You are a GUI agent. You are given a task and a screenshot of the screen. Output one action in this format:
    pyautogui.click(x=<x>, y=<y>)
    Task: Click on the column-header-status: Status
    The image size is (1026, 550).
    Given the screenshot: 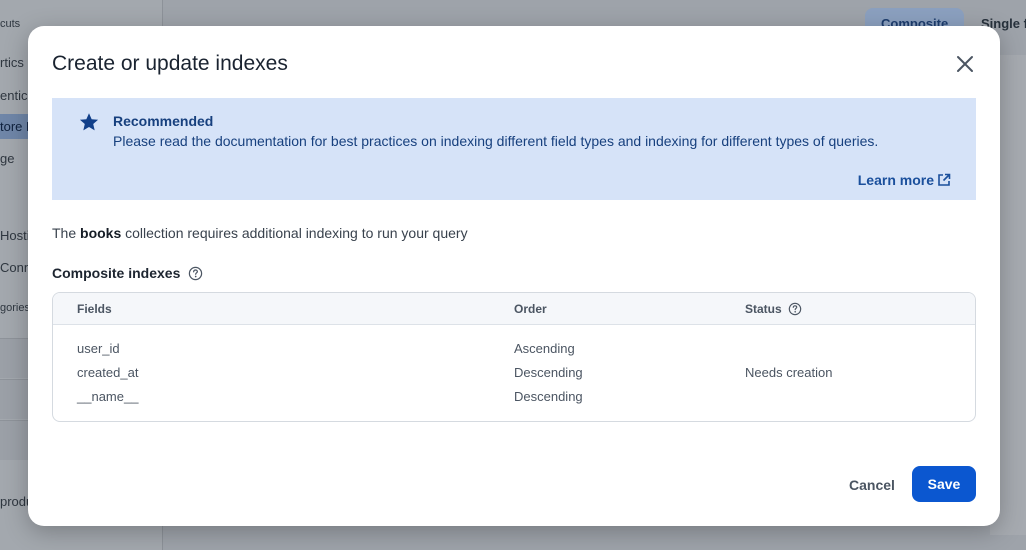 What is the action you would take?
    pyautogui.click(x=773, y=309)
    